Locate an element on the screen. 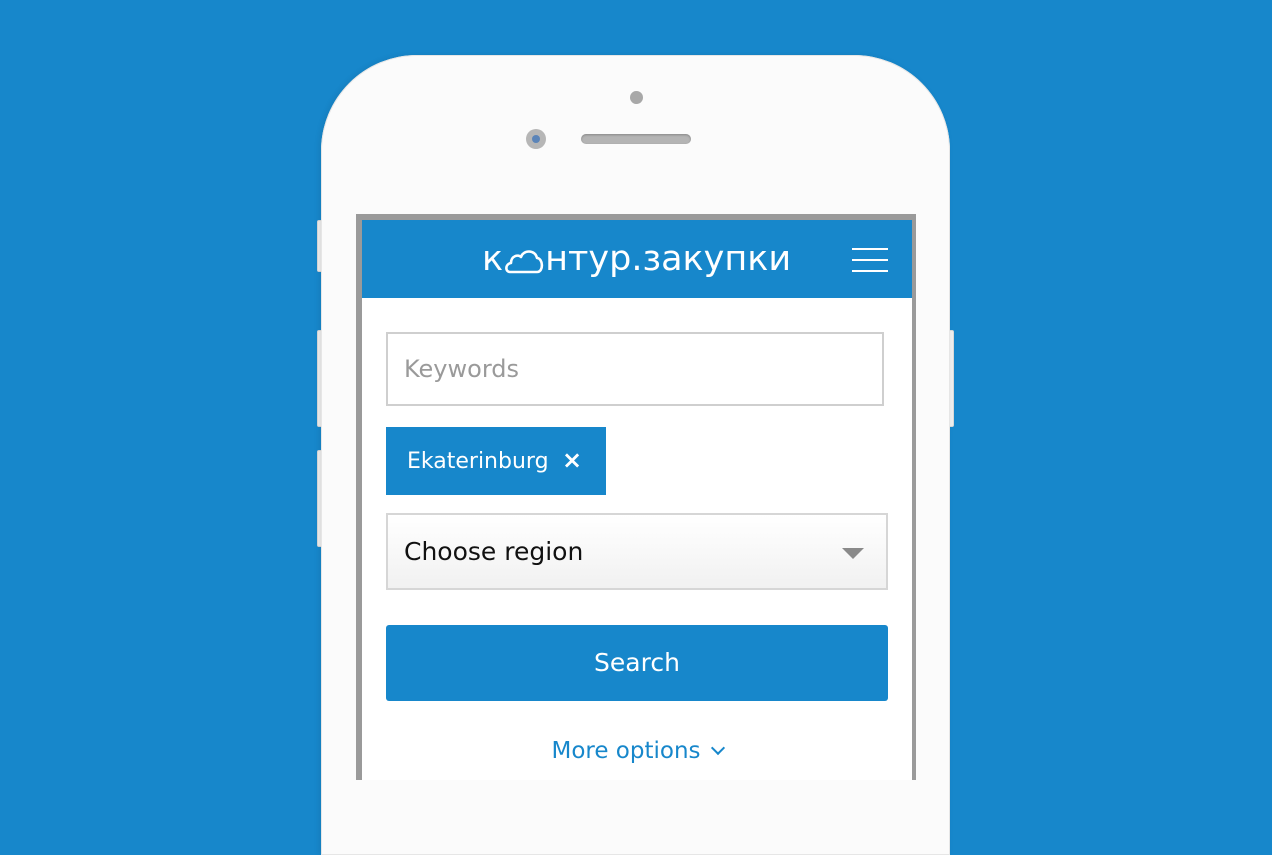 The height and width of the screenshot is (855, 1272). search-button: Search is located at coordinates (637, 663).